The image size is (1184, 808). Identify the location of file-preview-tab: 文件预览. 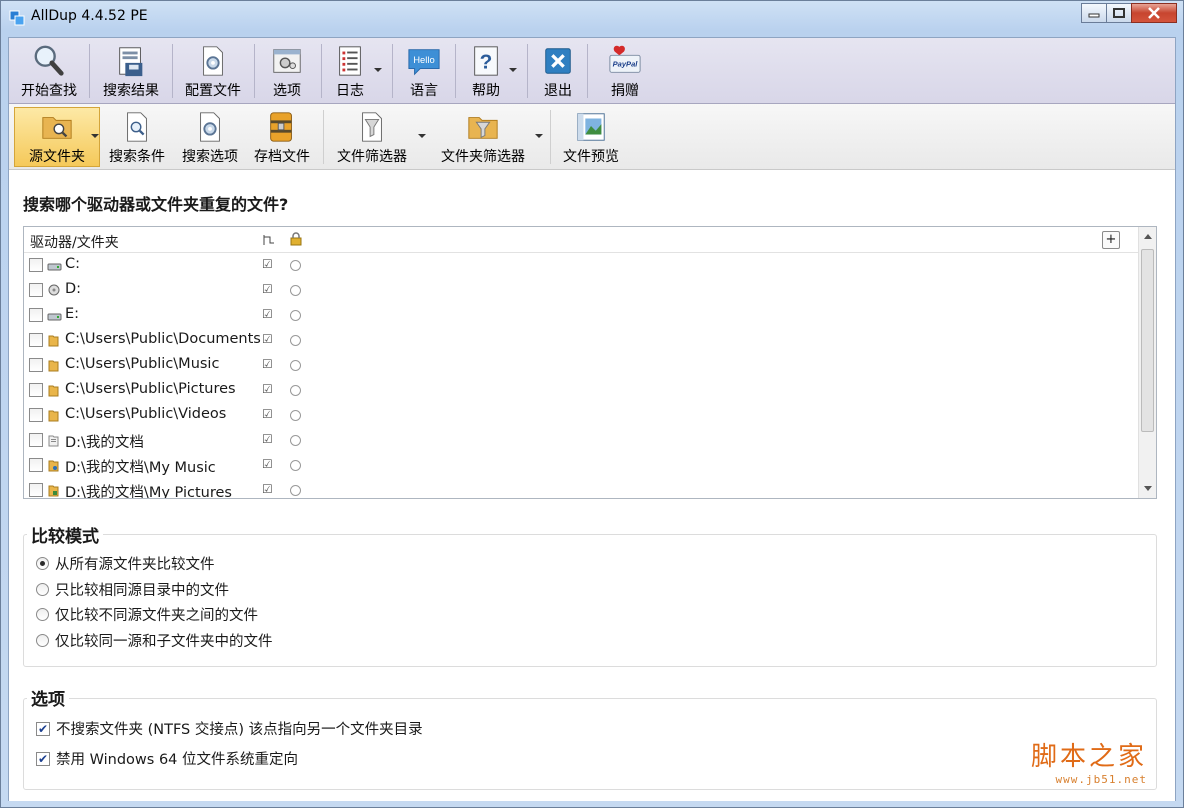
(591, 137).